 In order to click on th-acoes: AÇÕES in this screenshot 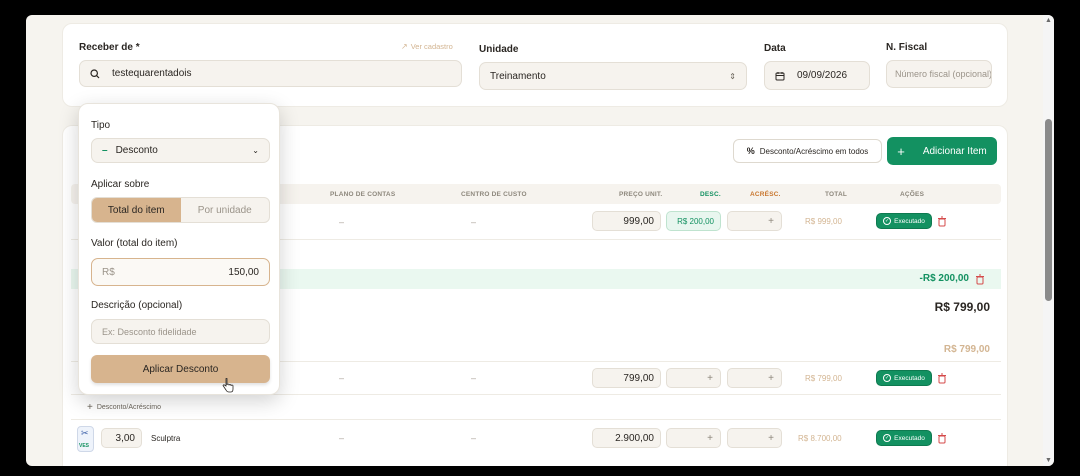, I will do `click(912, 194)`.